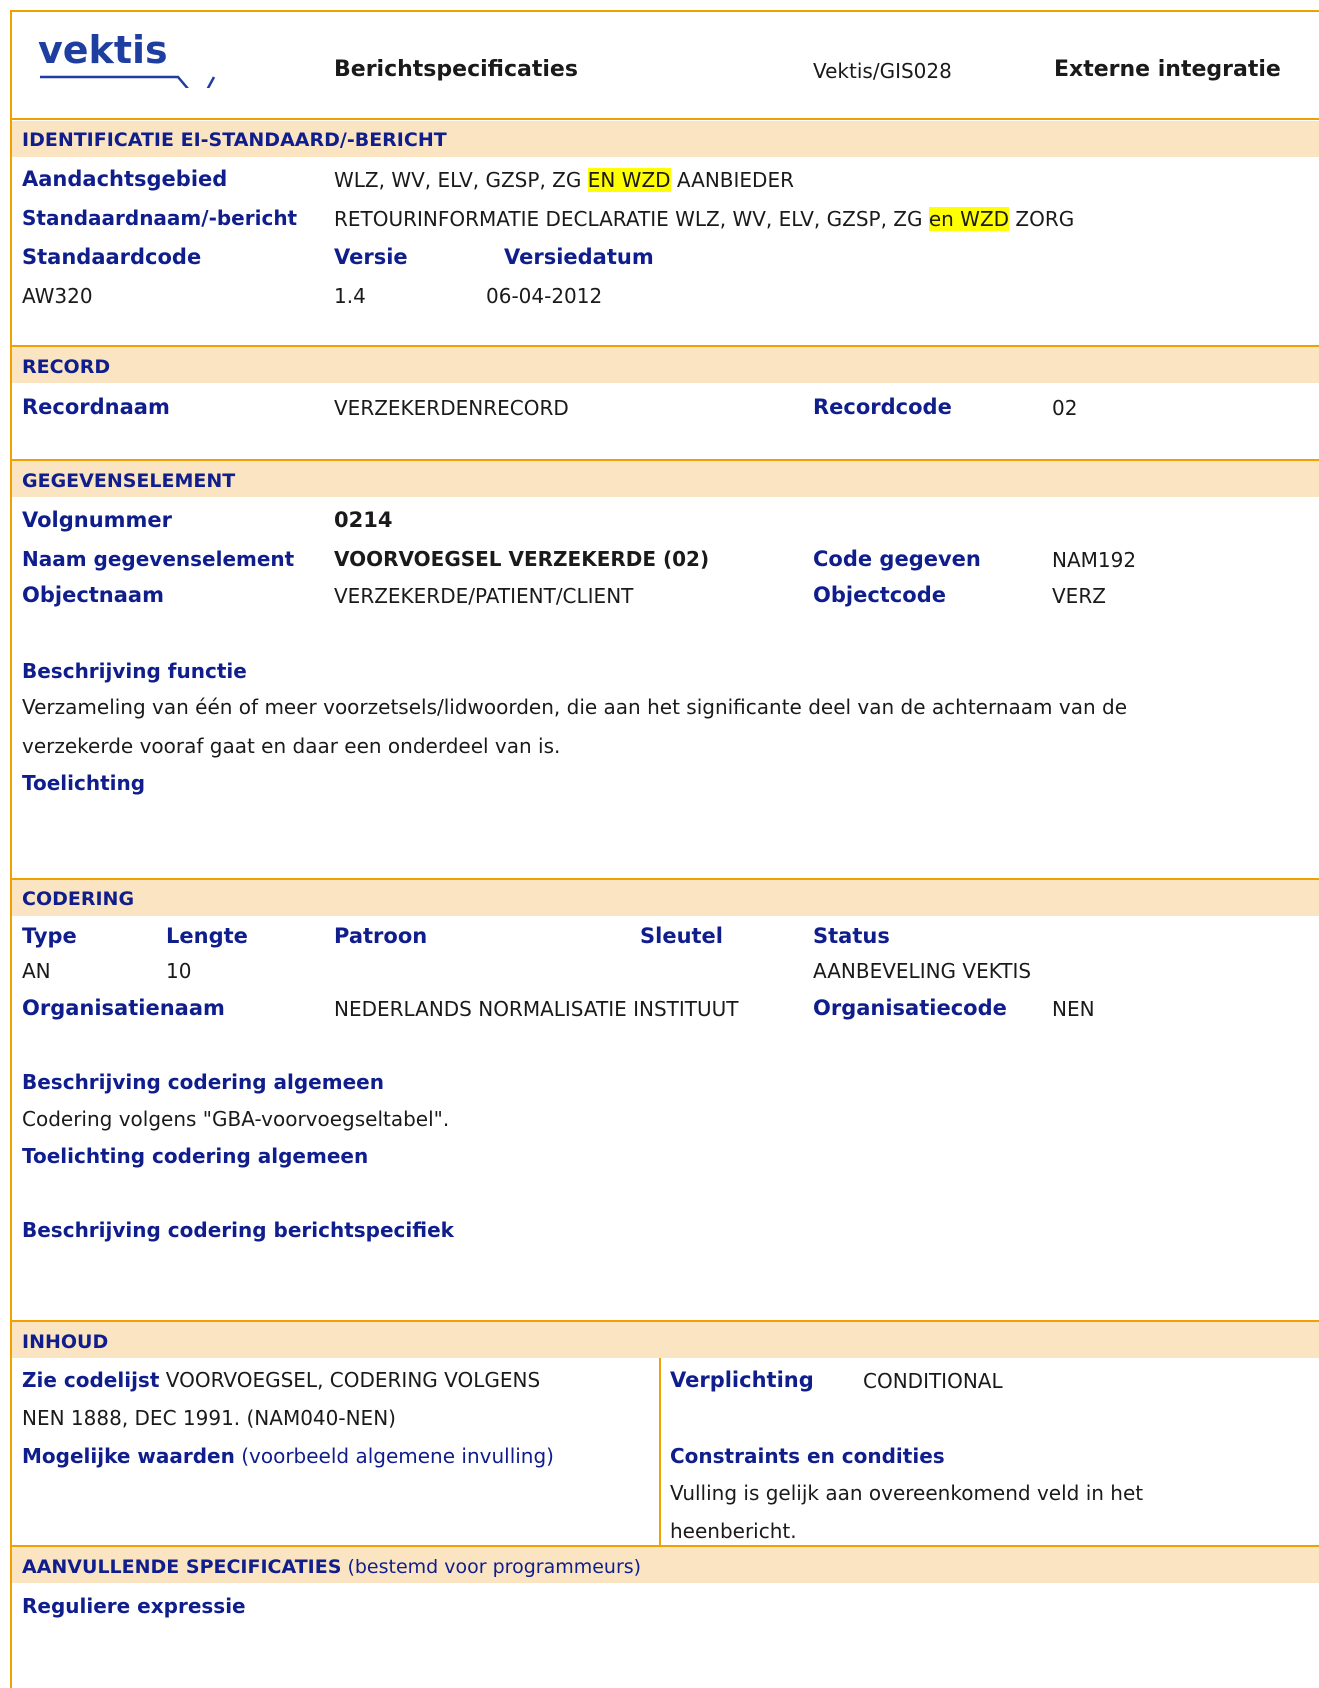  I want to click on toelichting-codering-algemeen-label: Toelichting codering algemeen, so click(195, 1156).